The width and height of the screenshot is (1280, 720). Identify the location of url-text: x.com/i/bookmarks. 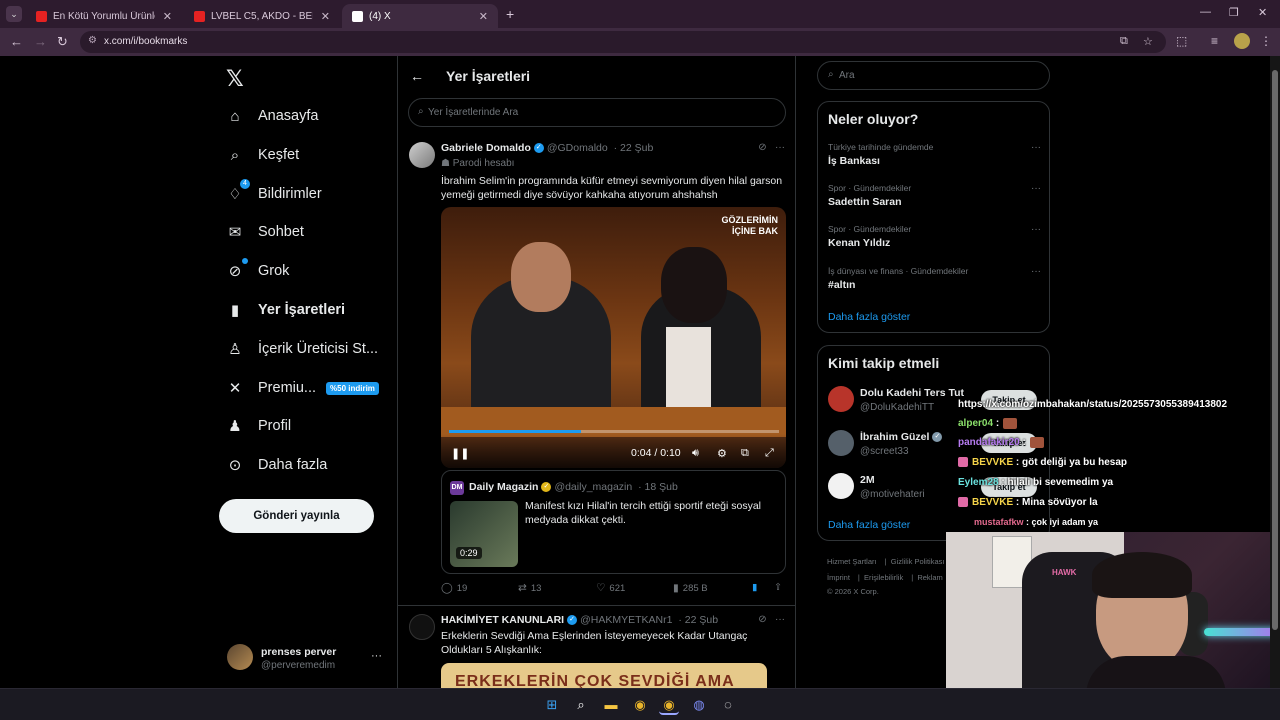
(145, 41).